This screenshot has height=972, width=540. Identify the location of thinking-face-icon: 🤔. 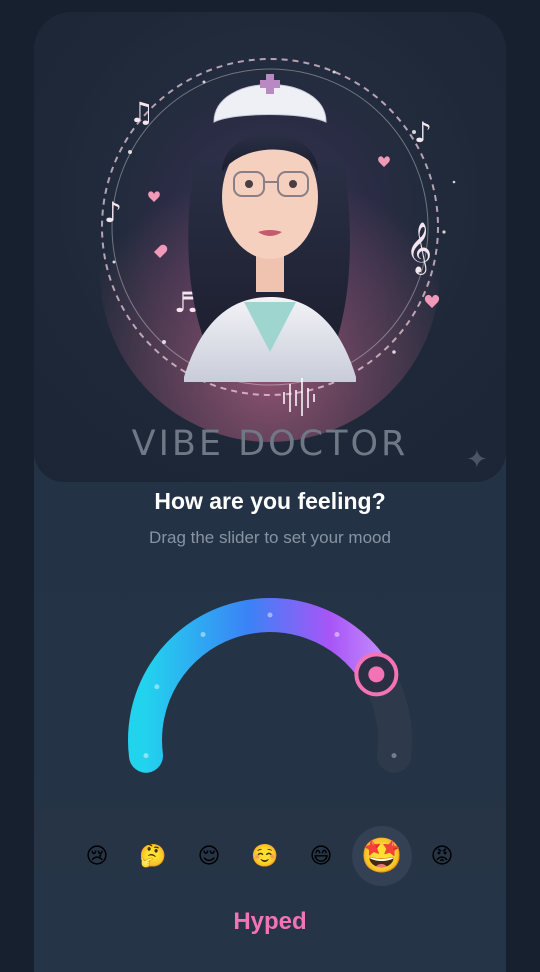
(153, 856).